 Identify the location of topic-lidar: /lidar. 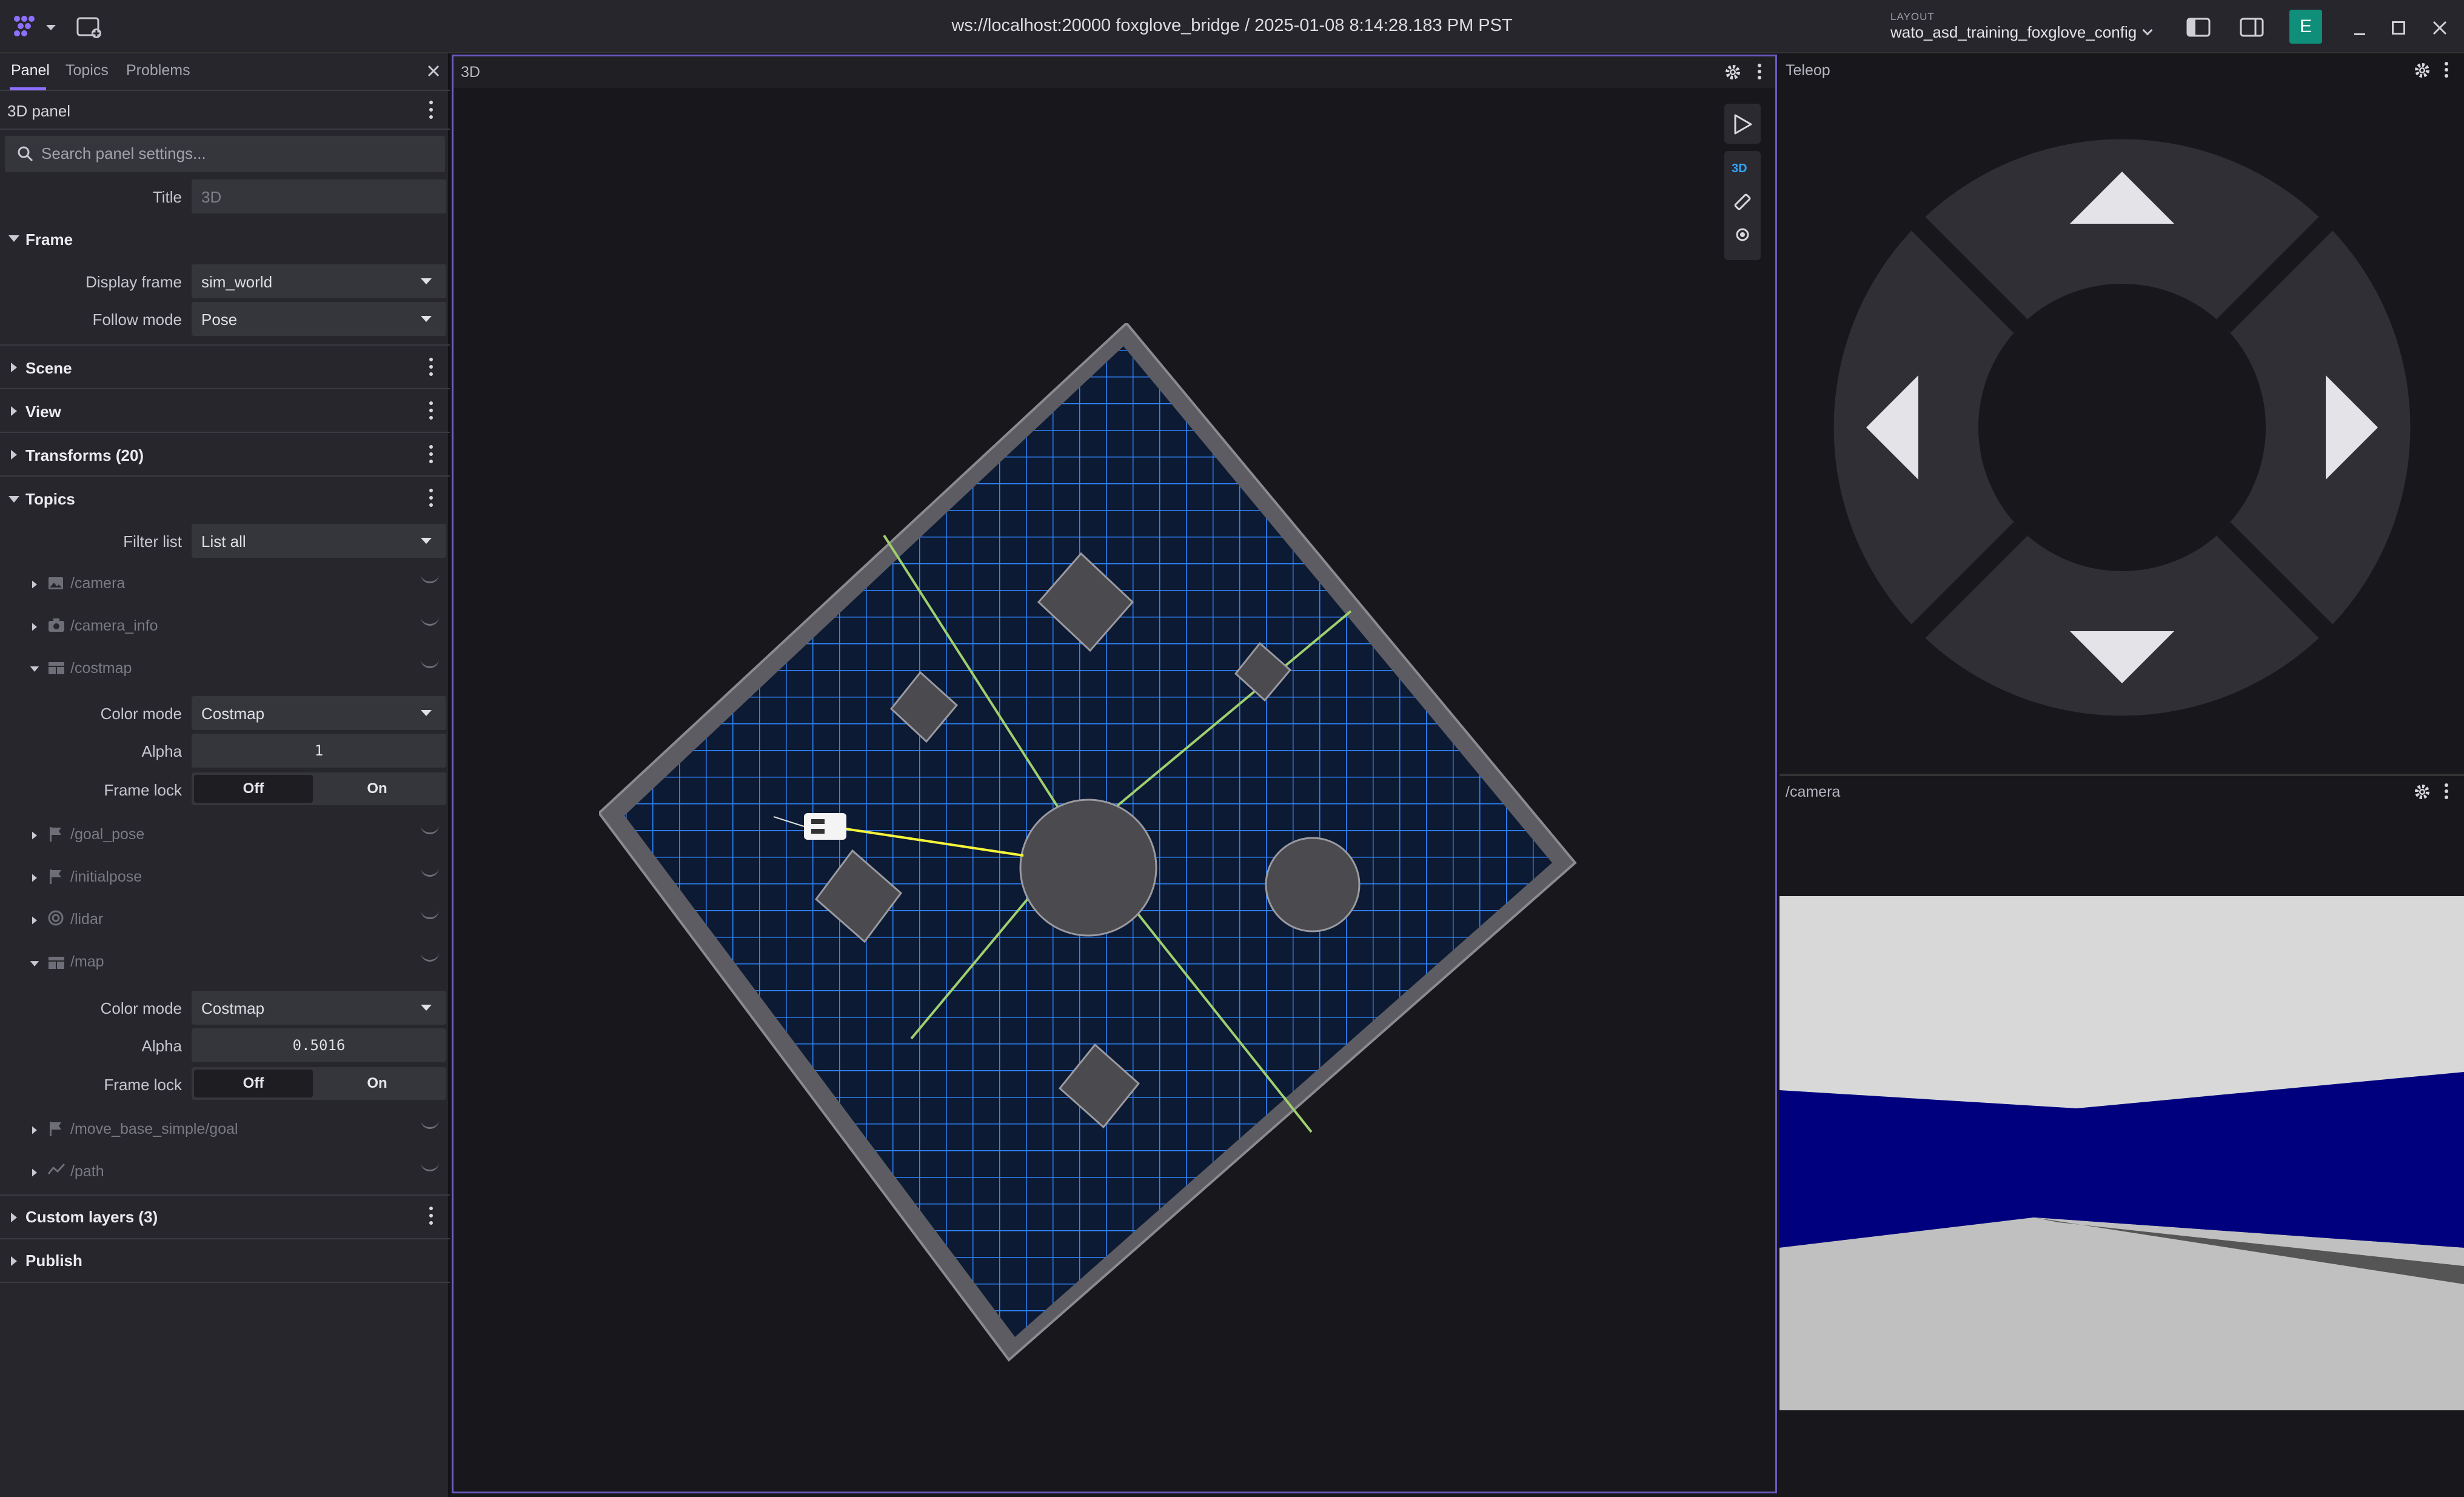
(86, 919).